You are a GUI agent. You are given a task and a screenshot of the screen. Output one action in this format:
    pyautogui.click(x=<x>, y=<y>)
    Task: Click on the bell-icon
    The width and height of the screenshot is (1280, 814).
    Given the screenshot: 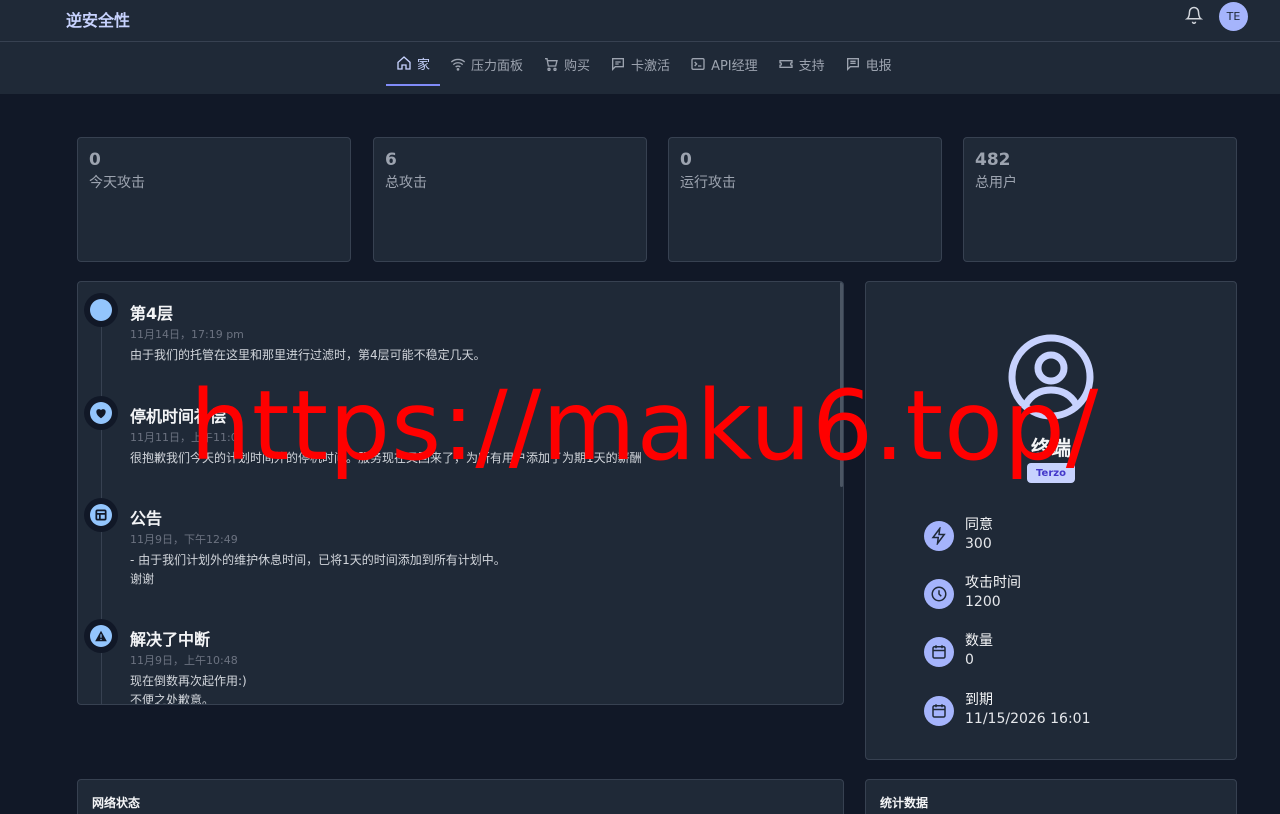 What is the action you would take?
    pyautogui.click(x=1194, y=15)
    